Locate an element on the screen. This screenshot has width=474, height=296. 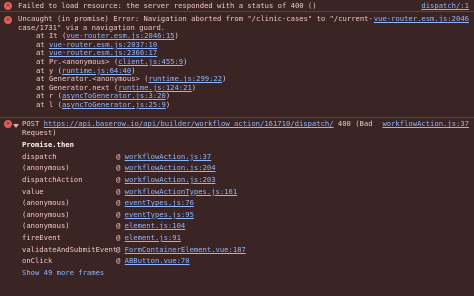
call-frame-location: @ ABButton.vue:70 is located at coordinates (153, 261).